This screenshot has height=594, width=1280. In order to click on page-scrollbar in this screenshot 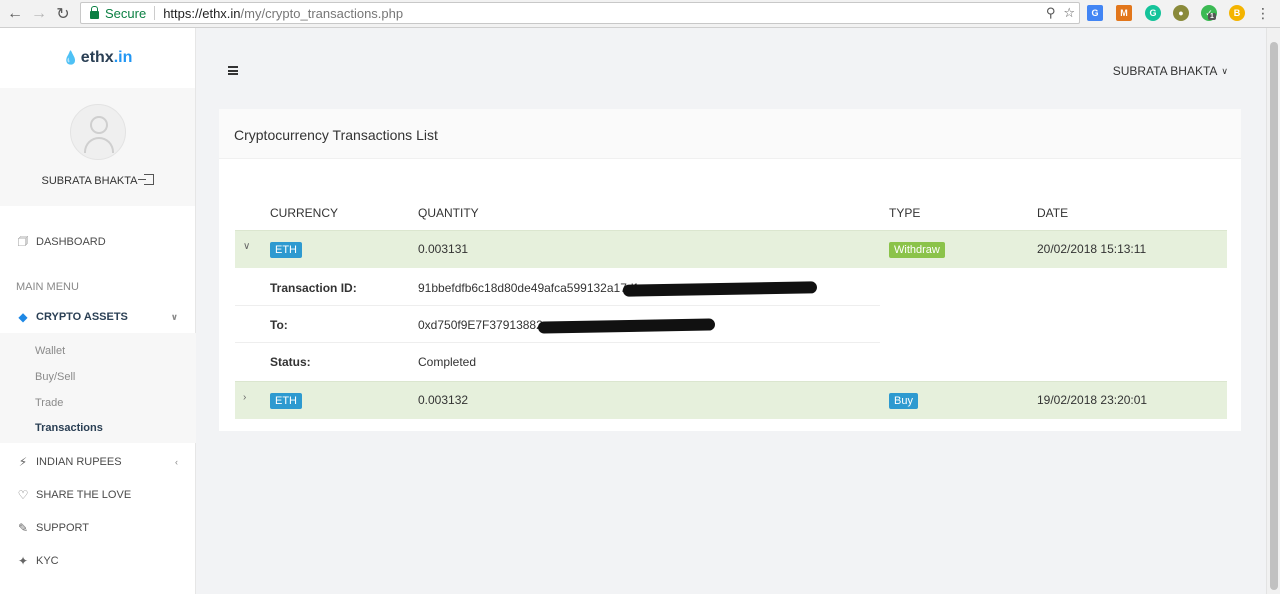, I will do `click(1273, 311)`.